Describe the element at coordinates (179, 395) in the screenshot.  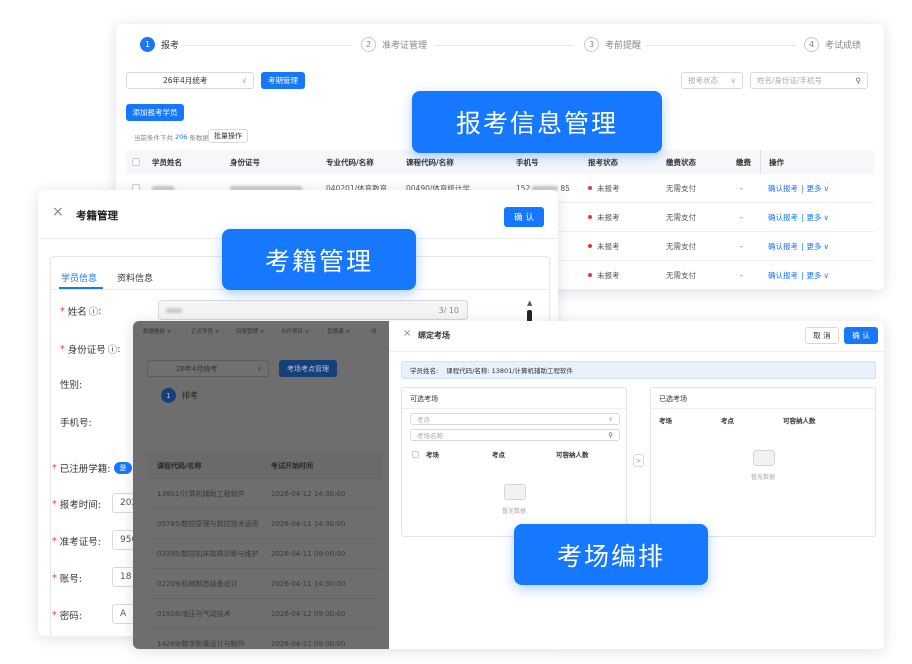
I see `step-arrange: 1 排考` at that location.